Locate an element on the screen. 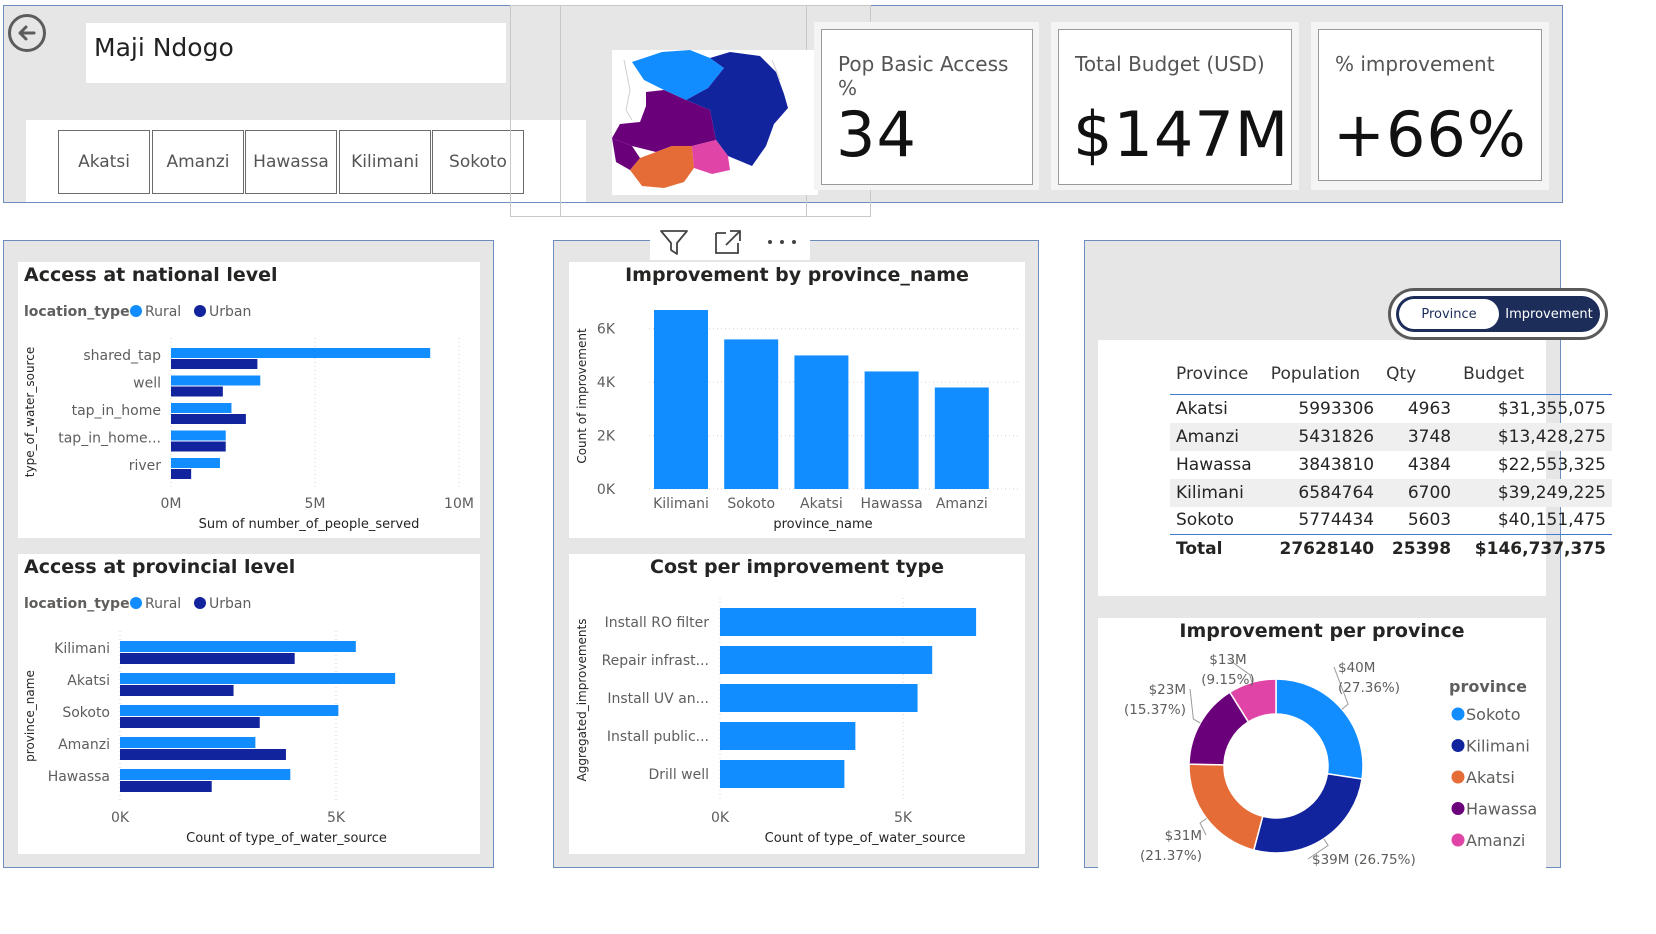 The height and width of the screenshot is (934, 1656). table-cell: $146,737,375 is located at coordinates (1534, 548).